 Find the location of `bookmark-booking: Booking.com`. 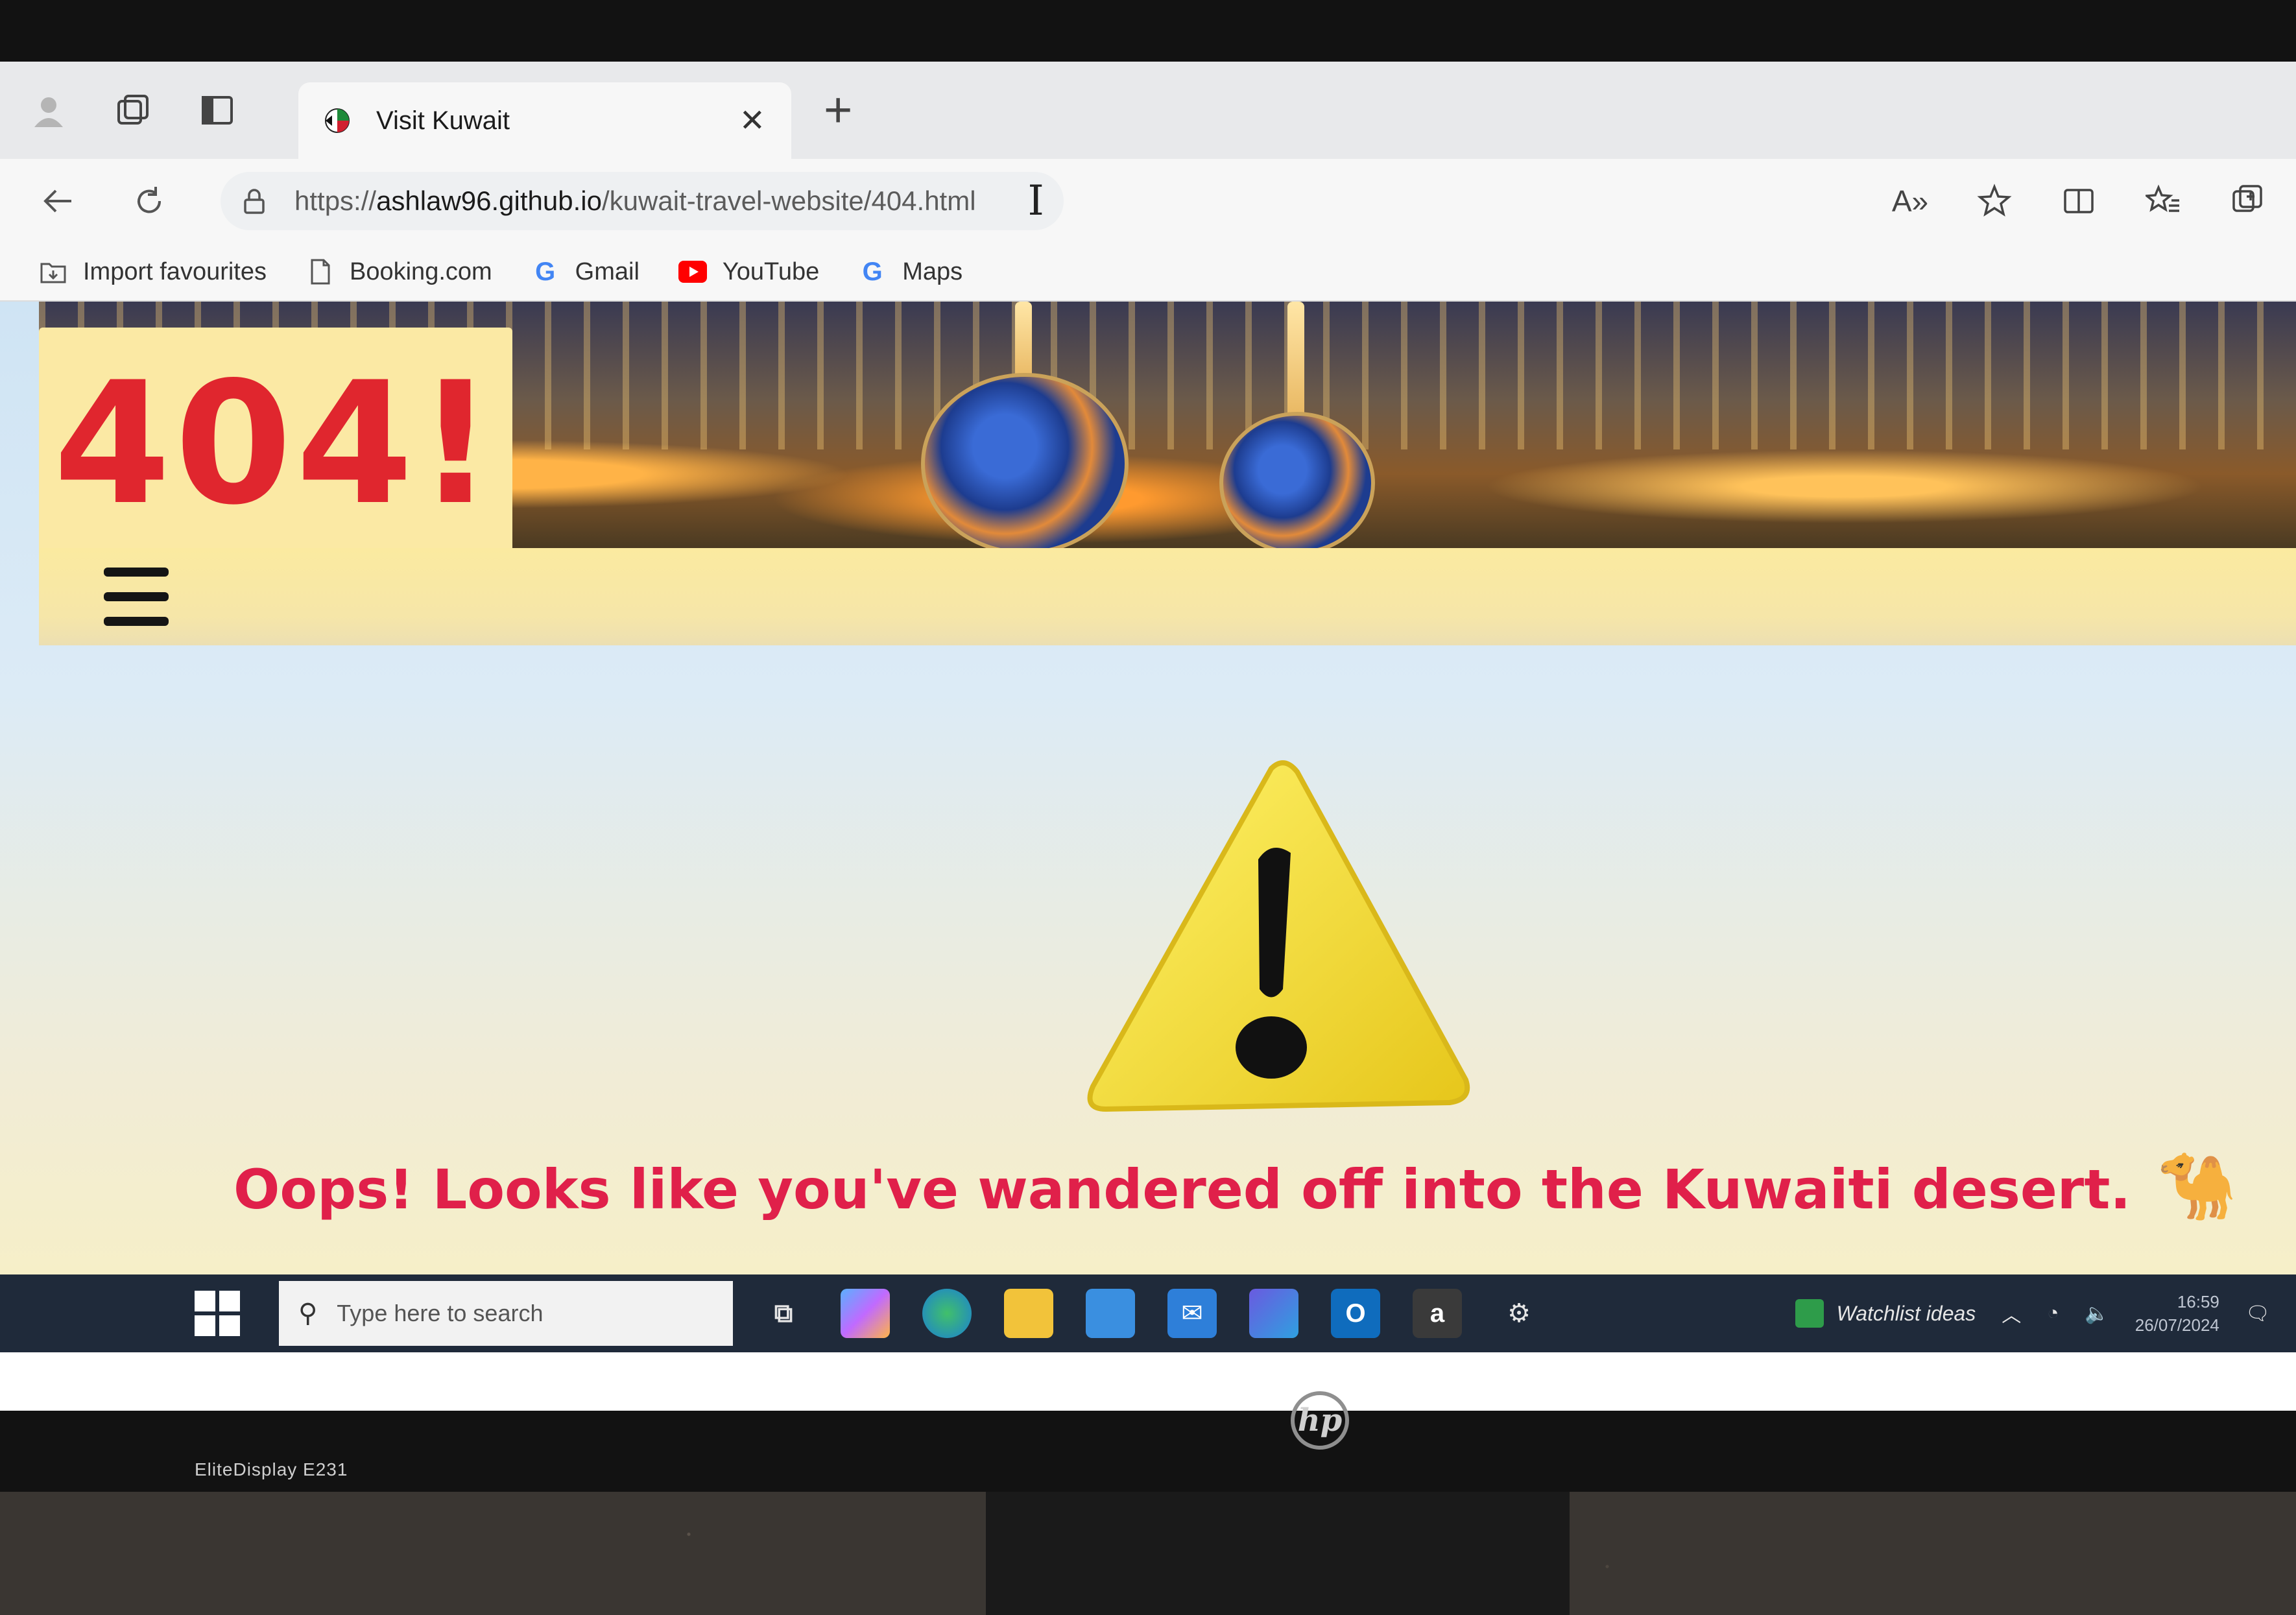

bookmark-booking: Booking.com is located at coordinates (399, 271).